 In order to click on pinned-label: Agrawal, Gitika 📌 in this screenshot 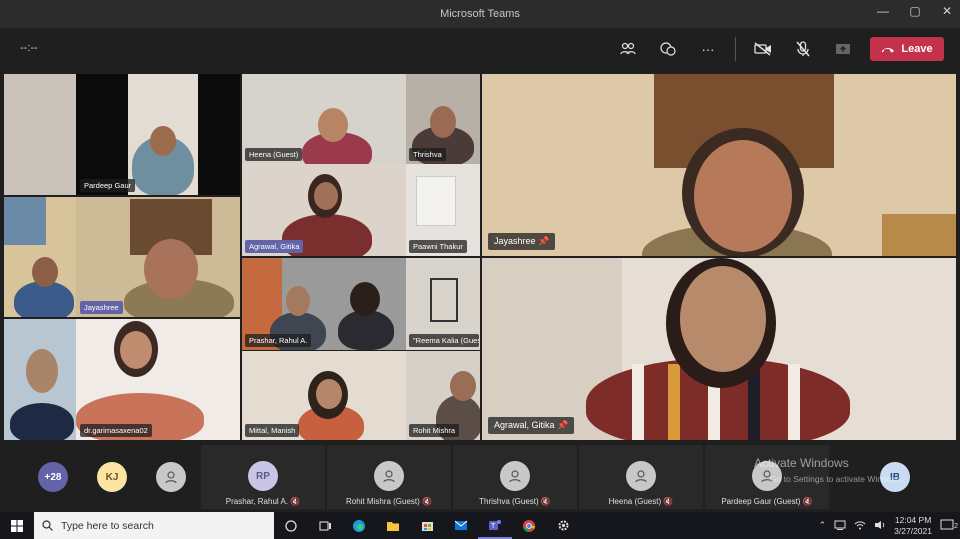, I will do `click(531, 425)`.